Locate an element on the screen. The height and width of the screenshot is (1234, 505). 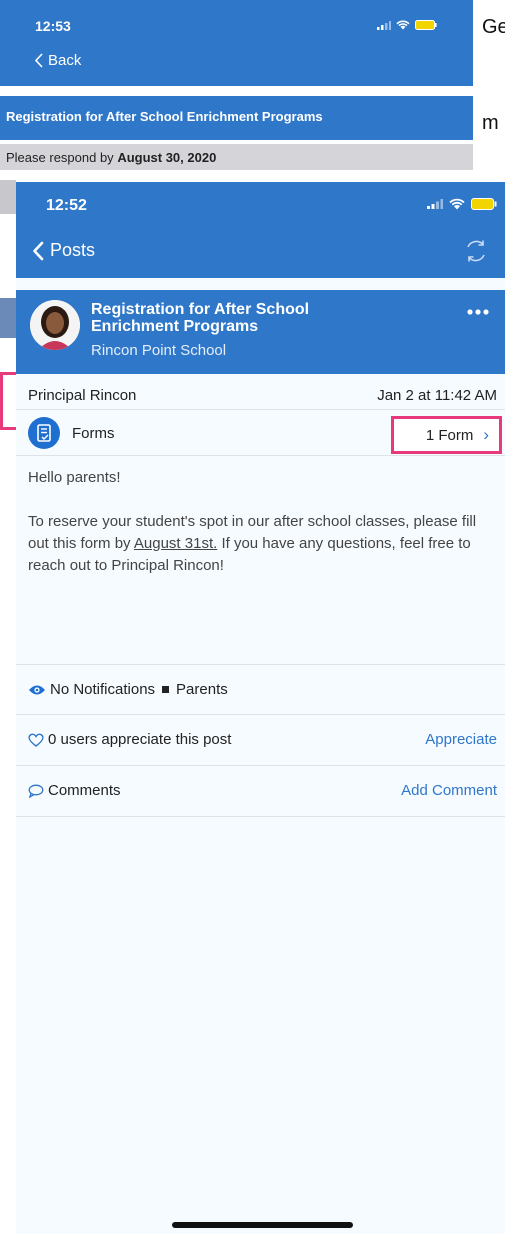
heart-icon is located at coordinates (36, 740).